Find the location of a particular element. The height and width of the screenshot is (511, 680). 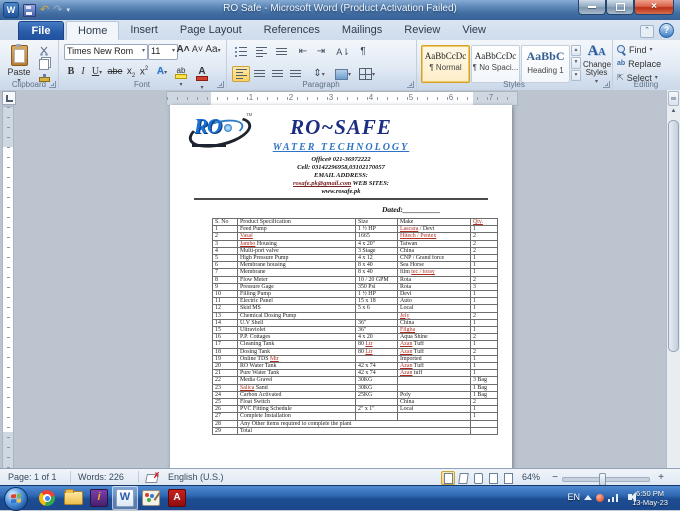

vertical-scrollbar: ▲ is located at coordinates (673, 279).